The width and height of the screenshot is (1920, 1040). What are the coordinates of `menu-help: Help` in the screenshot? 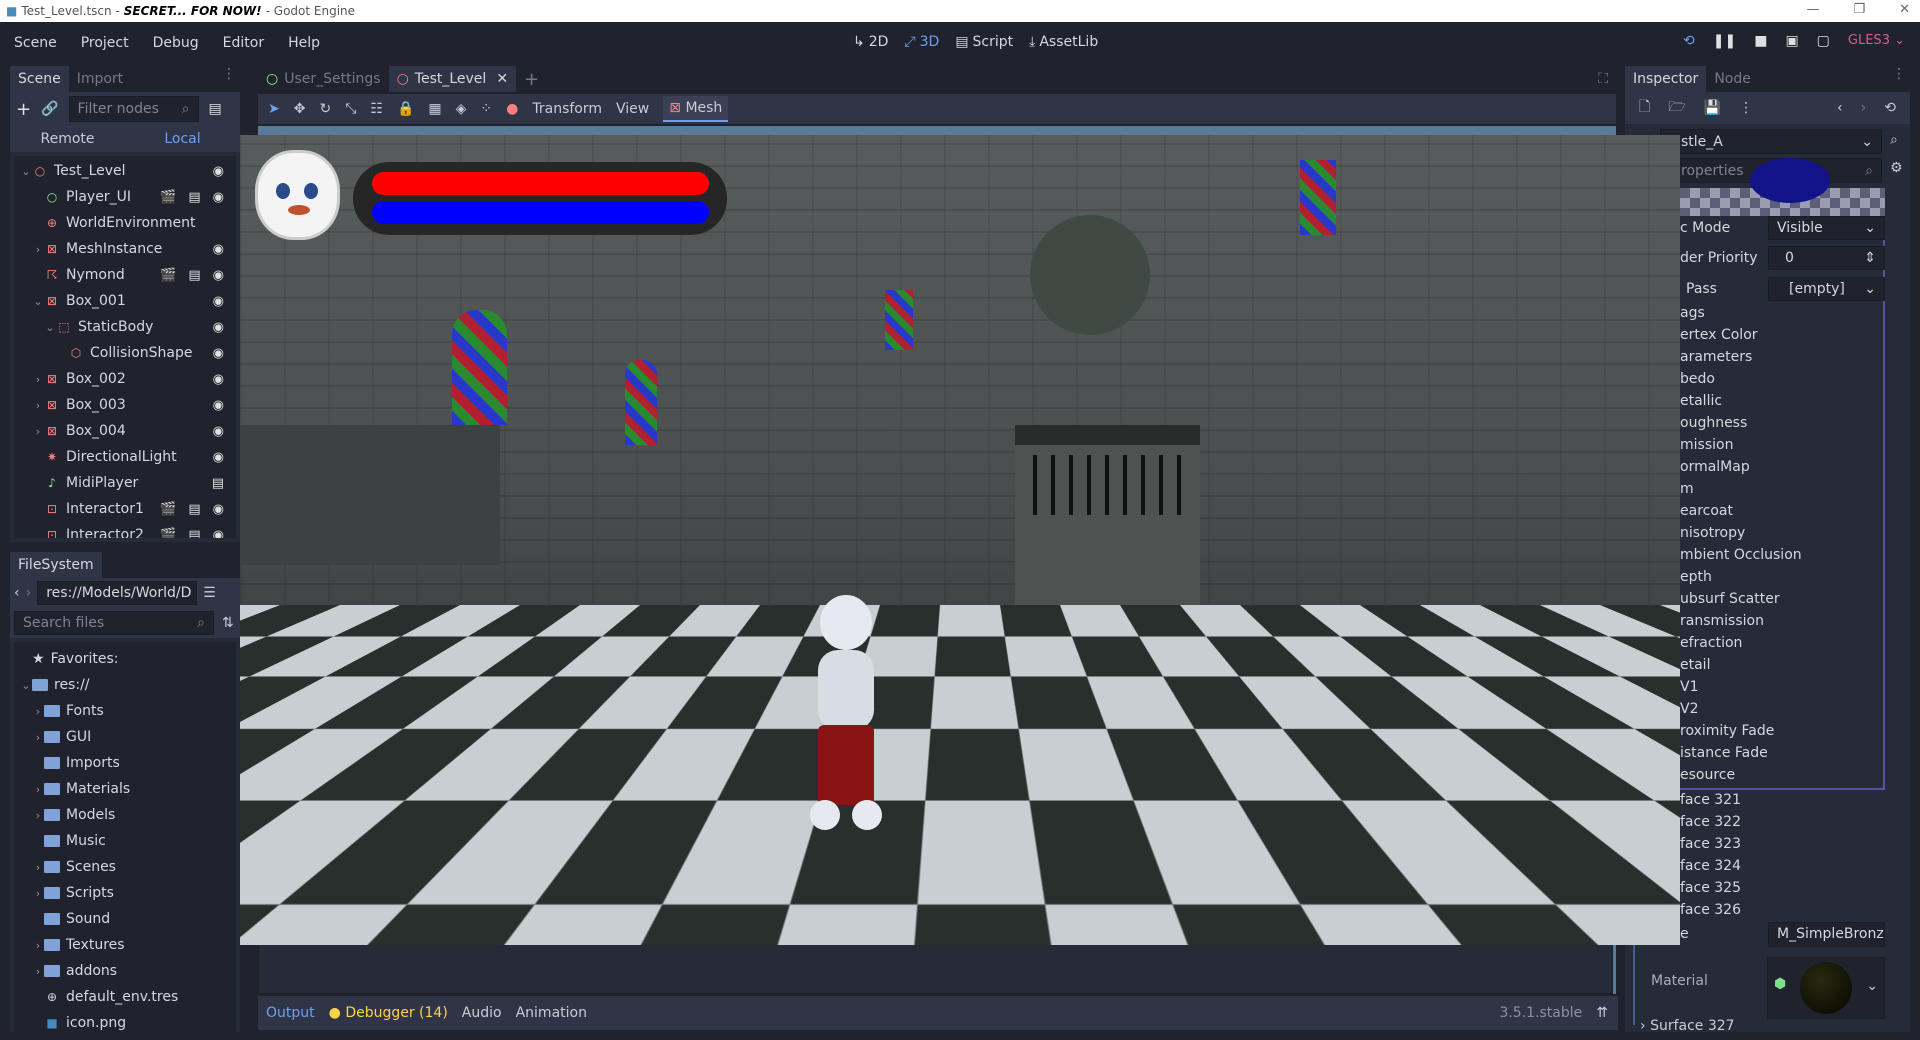 It's located at (304, 43).